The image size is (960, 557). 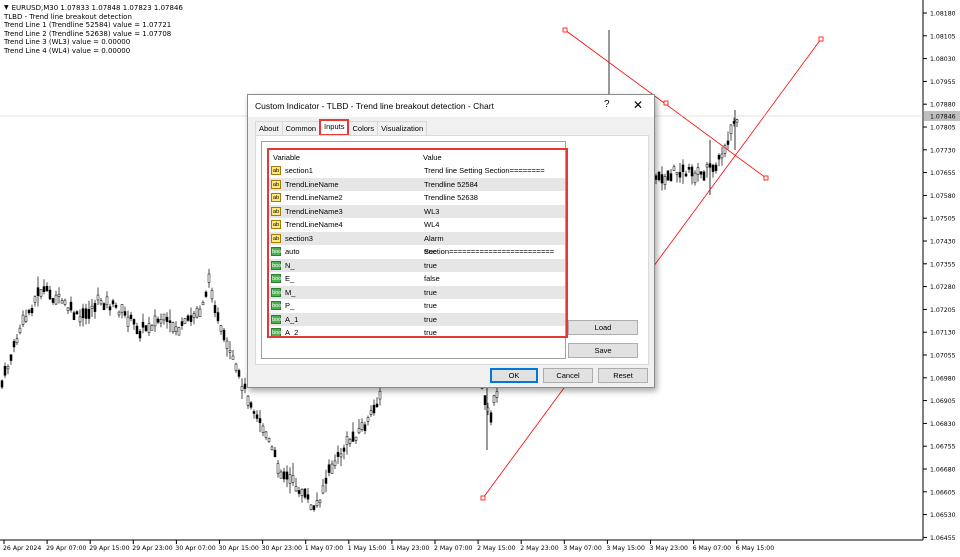 What do you see at coordinates (453, 548) in the screenshot?
I see `time-label: 2 May 07:00` at bounding box center [453, 548].